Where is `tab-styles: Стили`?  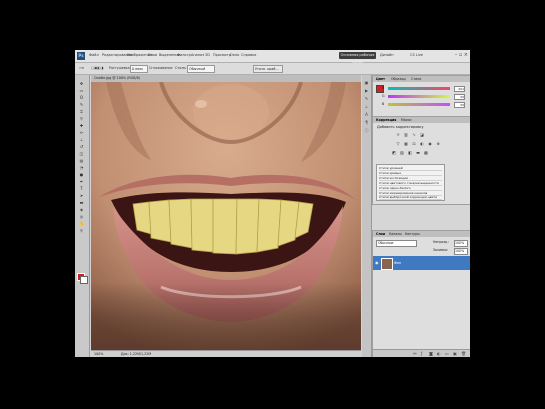 tab-styles: Стили is located at coordinates (416, 79).